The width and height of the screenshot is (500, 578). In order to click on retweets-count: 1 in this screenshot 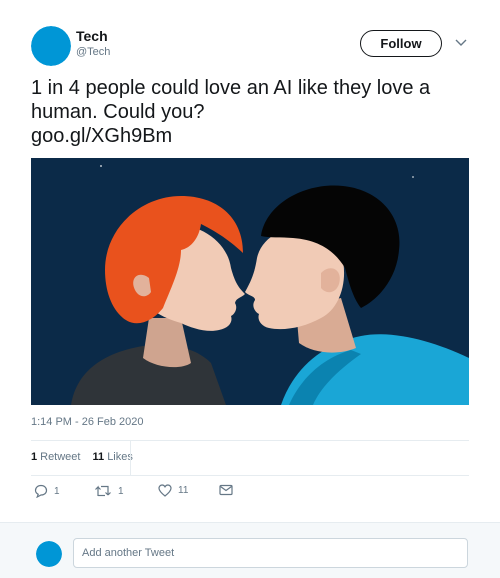, I will do `click(34, 457)`.